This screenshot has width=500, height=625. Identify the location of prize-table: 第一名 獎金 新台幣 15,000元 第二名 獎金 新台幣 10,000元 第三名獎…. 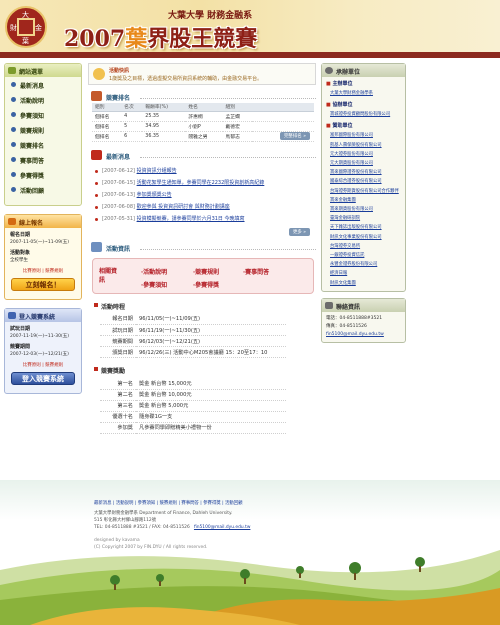
(193, 406).